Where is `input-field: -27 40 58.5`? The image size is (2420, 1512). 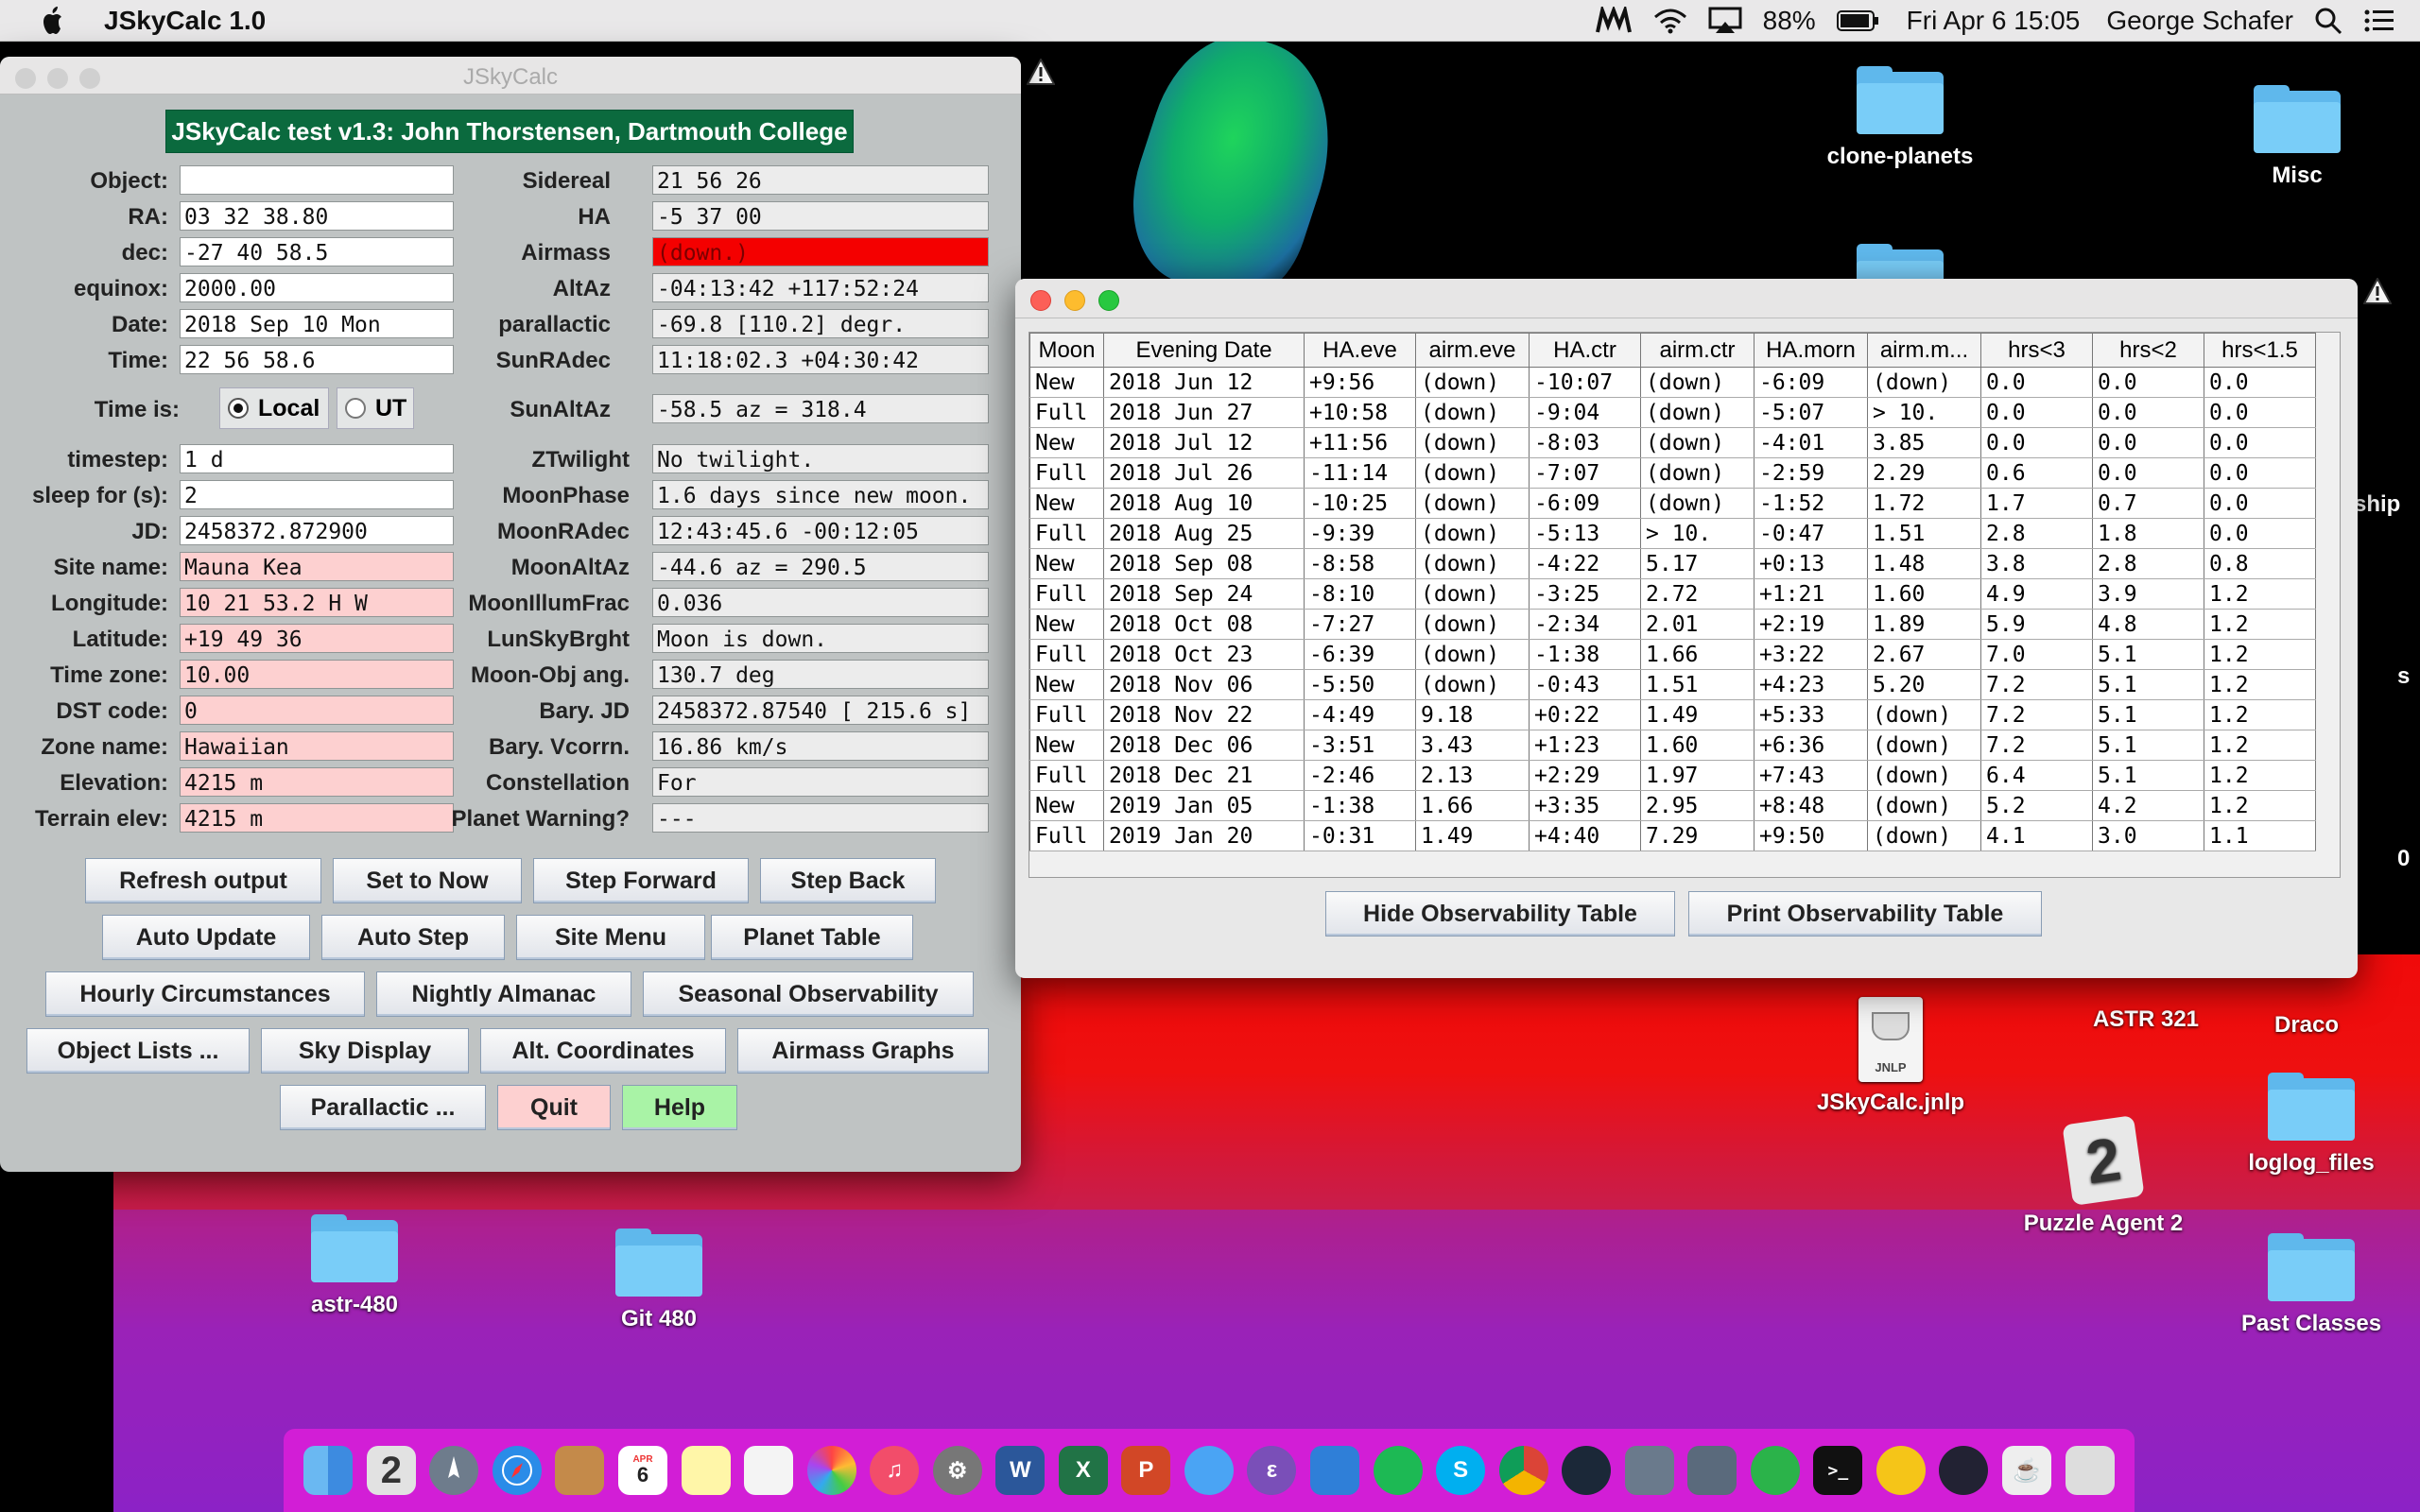 input-field: -27 40 58.5 is located at coordinates (317, 251).